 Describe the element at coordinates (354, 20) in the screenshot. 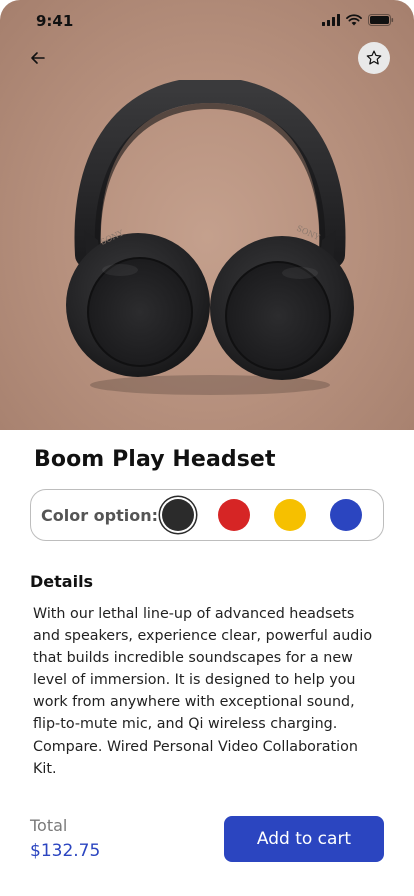

I see `wifi-icon` at that location.